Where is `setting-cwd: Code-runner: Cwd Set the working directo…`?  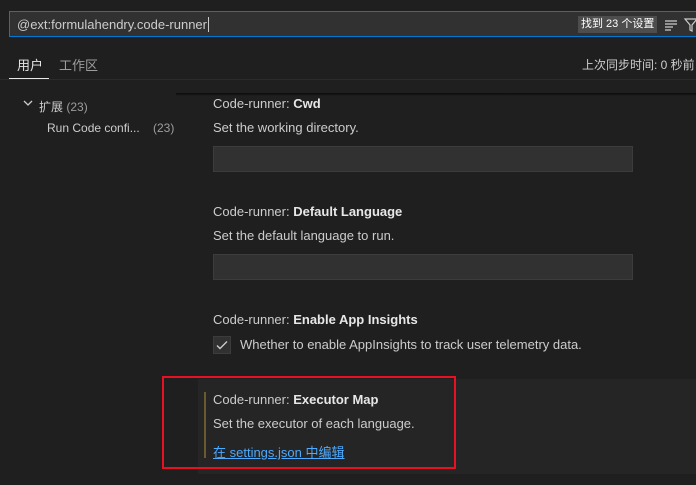
setting-cwd: Code-runner: Cwd Set the working directo… is located at coordinates (443, 134).